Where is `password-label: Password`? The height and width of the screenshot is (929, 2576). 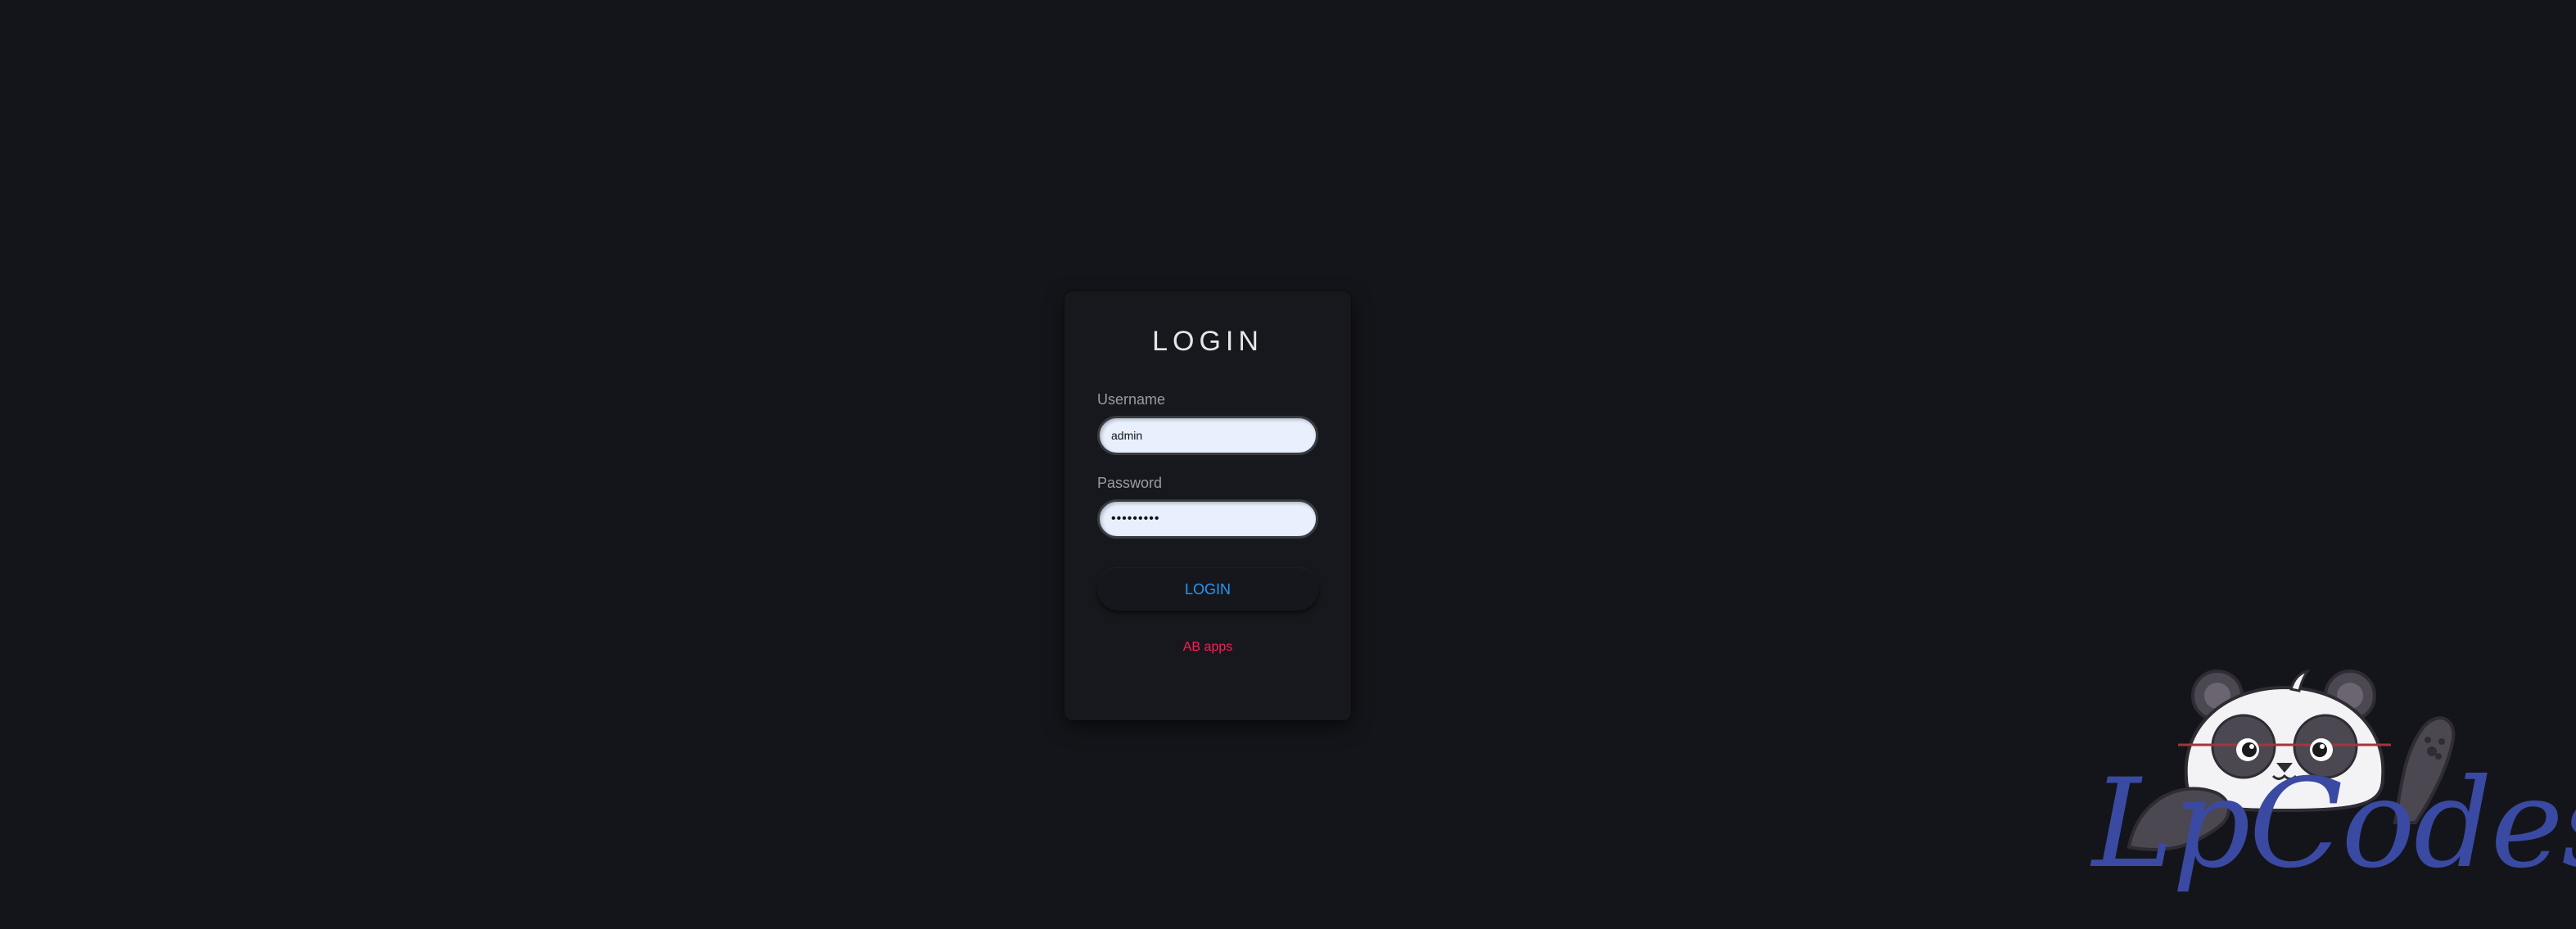
password-label: Password is located at coordinates (1130, 483).